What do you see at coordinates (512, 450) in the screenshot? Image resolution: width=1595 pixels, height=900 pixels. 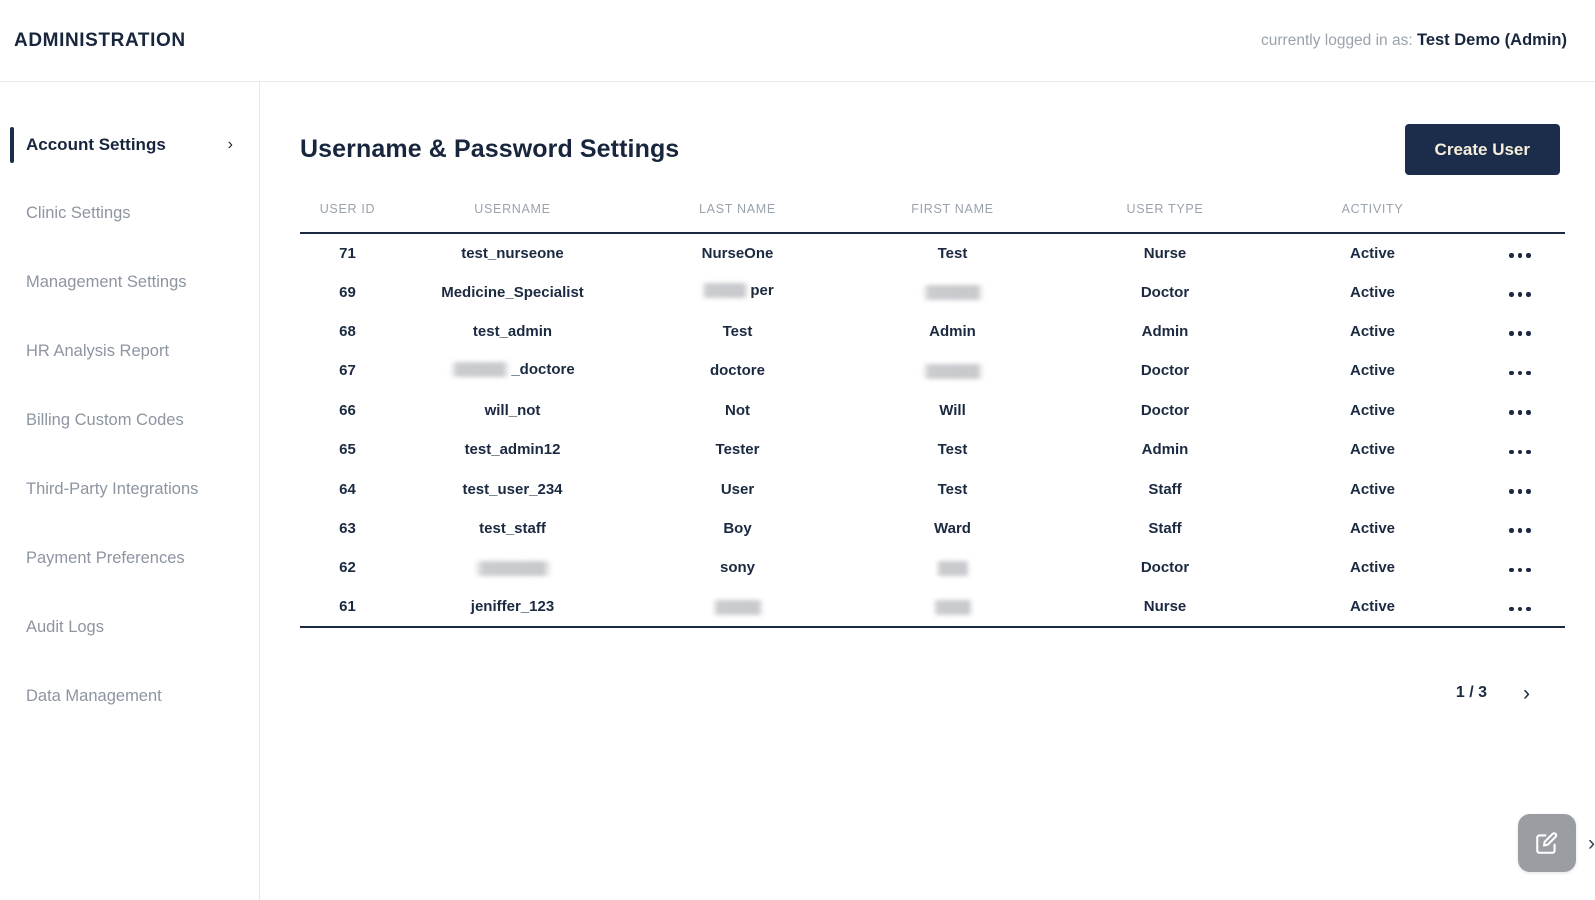 I see `cell-username: test_admin12` at bounding box center [512, 450].